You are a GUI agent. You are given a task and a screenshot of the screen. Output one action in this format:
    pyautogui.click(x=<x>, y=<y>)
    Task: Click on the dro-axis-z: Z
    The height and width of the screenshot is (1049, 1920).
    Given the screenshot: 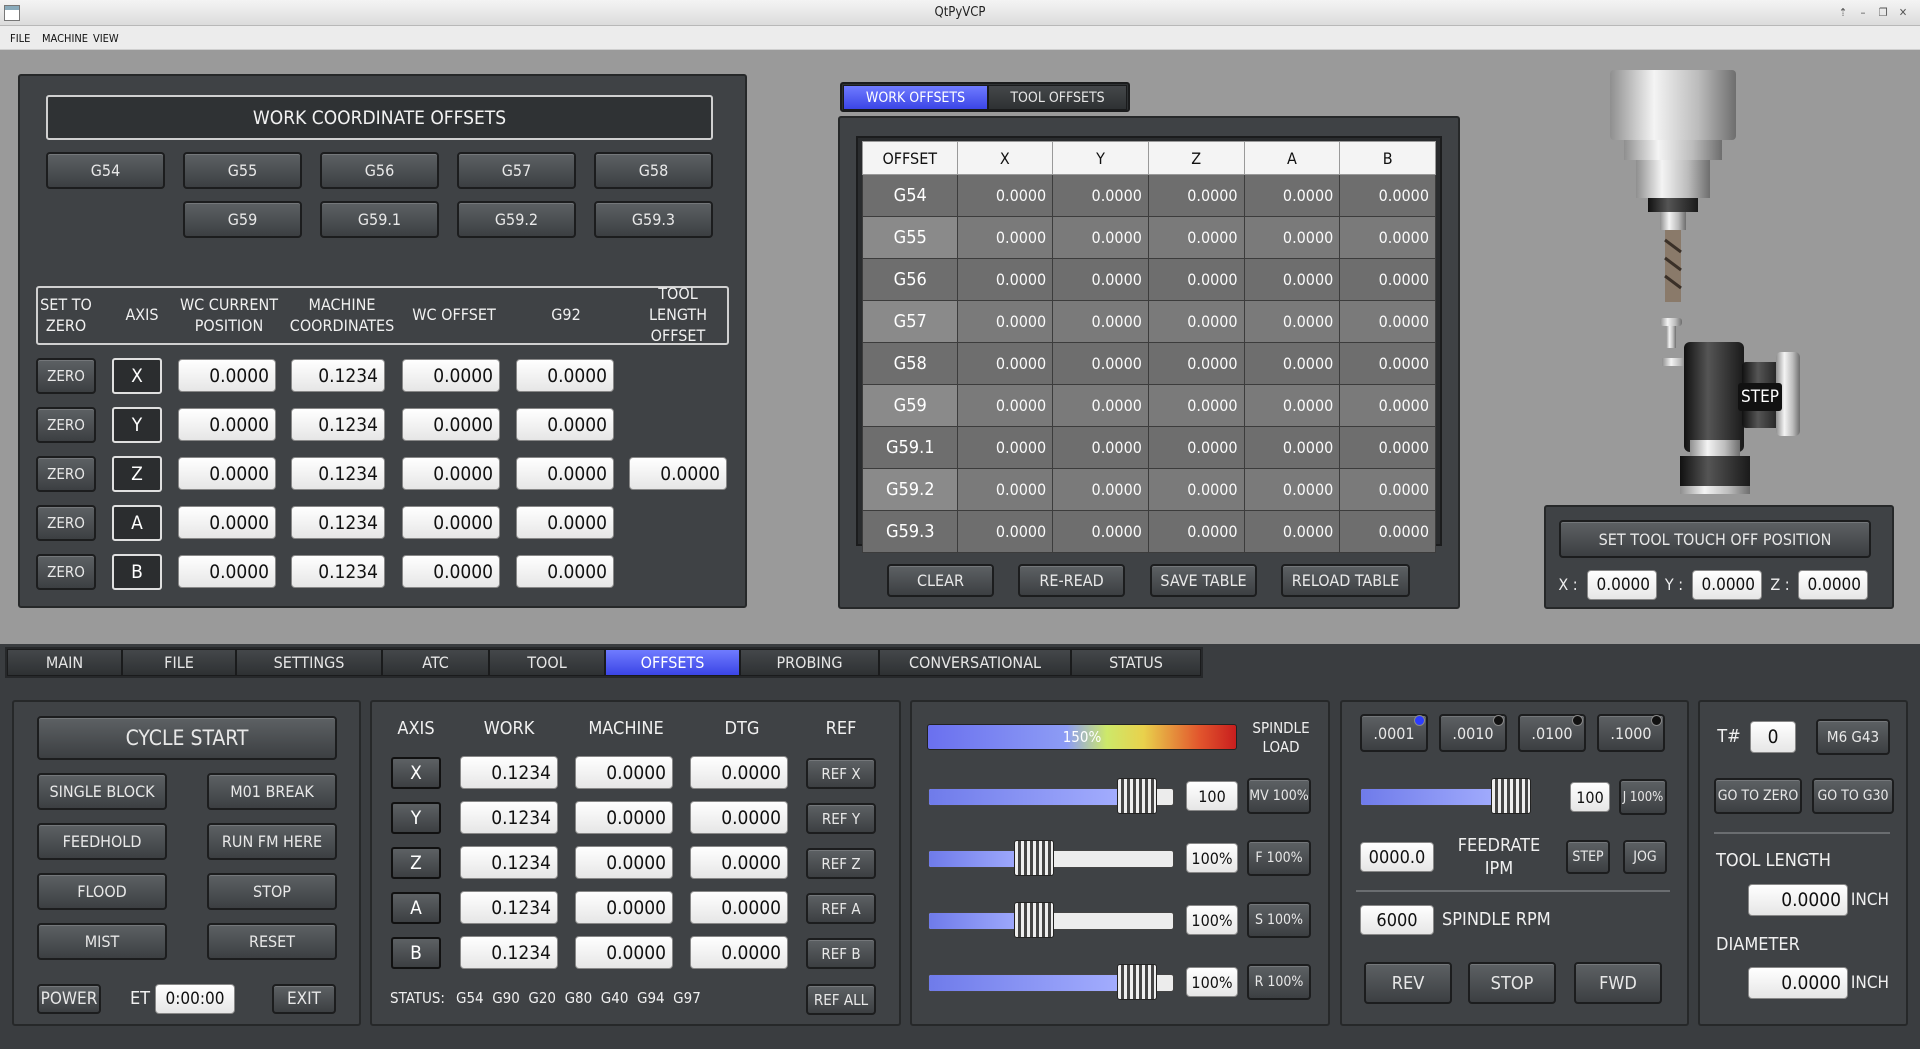 What is the action you would take?
    pyautogui.click(x=416, y=863)
    